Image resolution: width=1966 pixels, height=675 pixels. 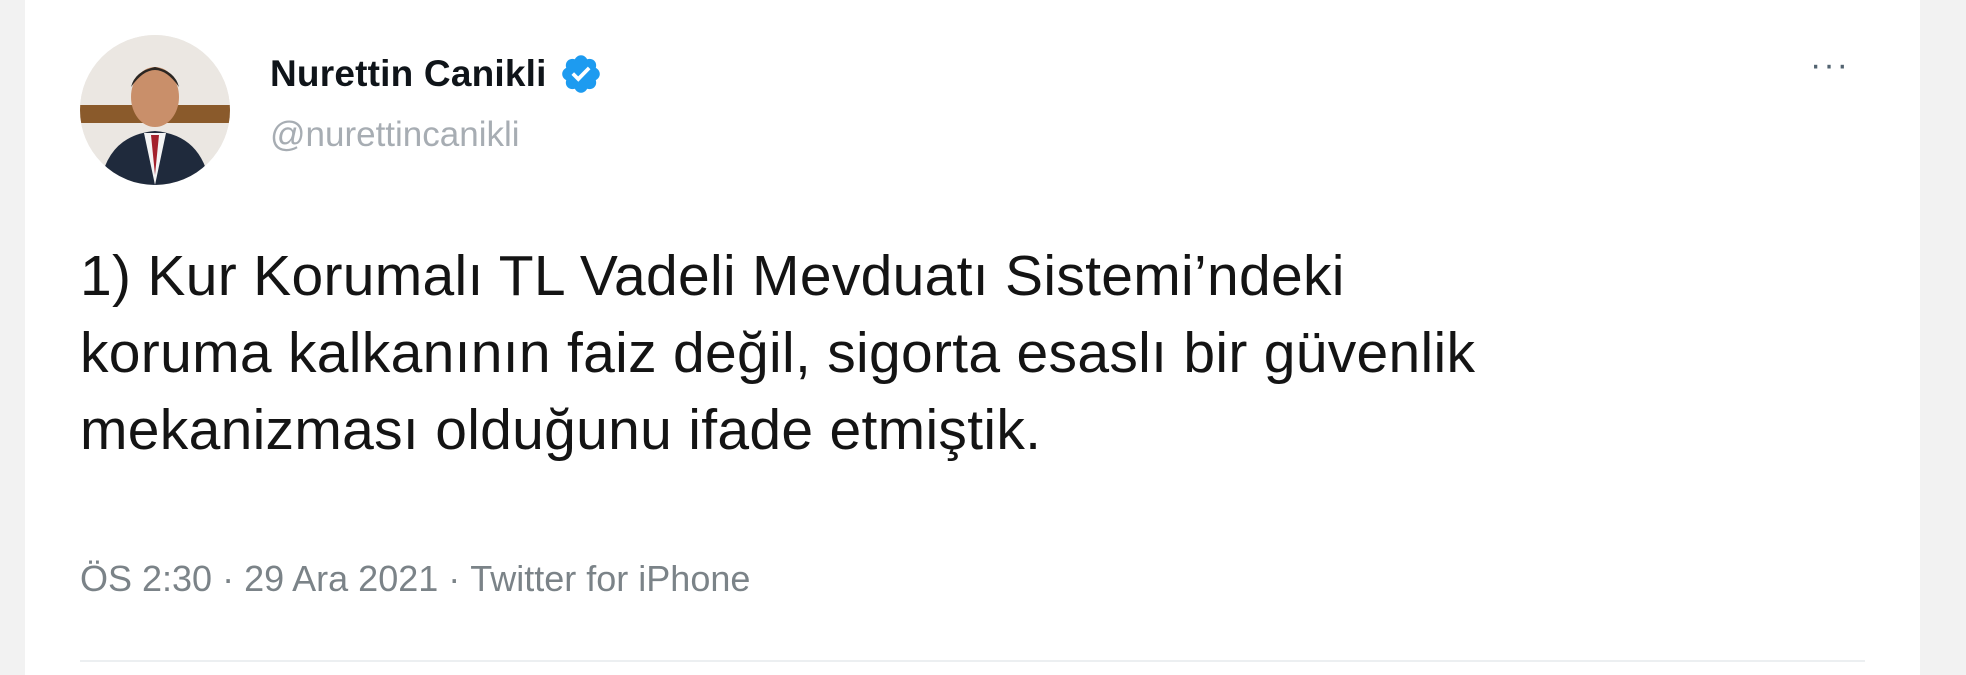 What do you see at coordinates (408, 74) in the screenshot?
I see `author-display-name: Nurettin Canikli` at bounding box center [408, 74].